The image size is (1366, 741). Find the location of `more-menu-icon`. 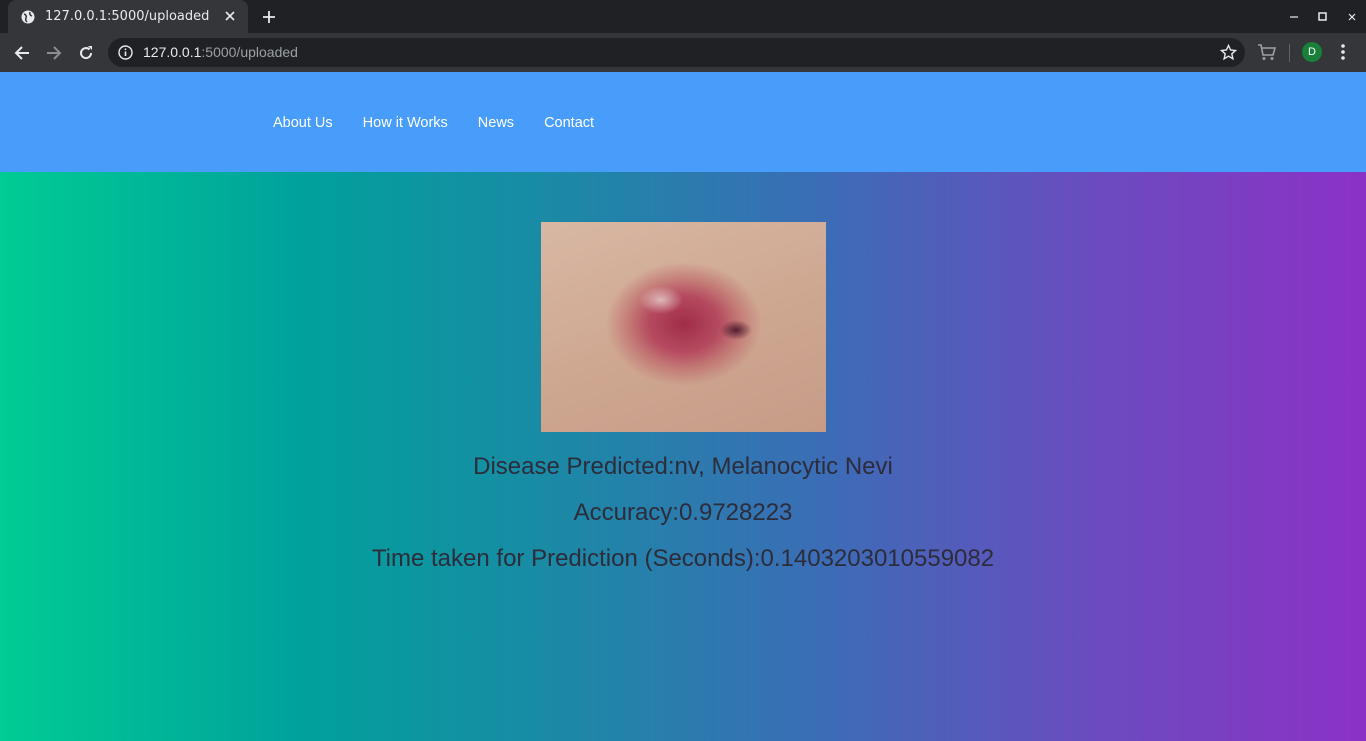

more-menu-icon is located at coordinates (1343, 52).